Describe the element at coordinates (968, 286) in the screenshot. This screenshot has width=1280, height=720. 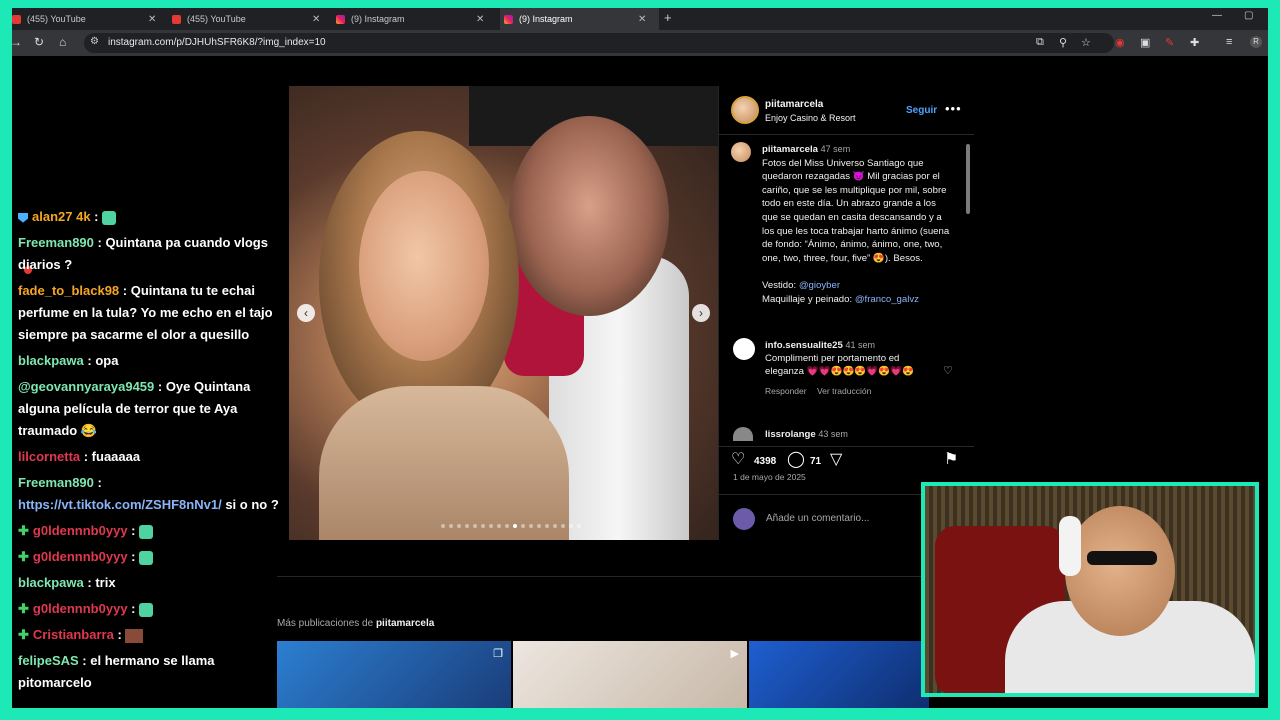
I see `comments-scrollbar` at that location.